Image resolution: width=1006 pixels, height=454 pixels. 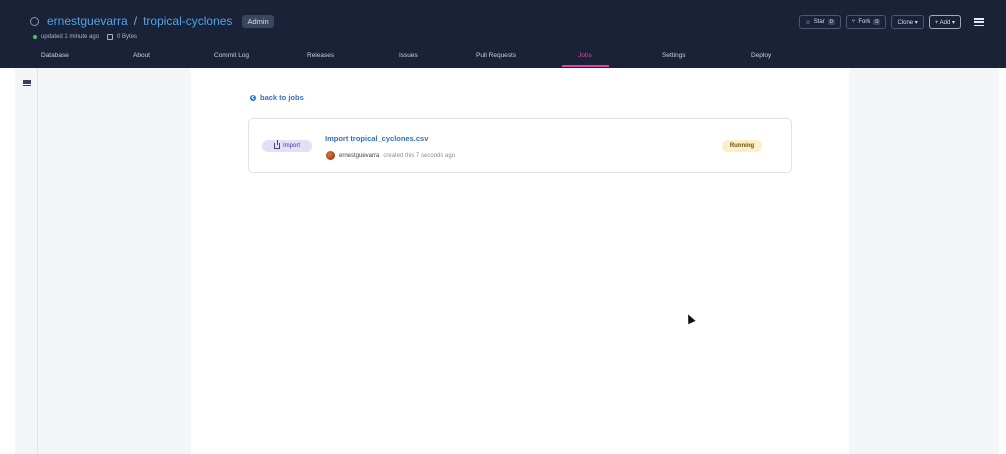 What do you see at coordinates (979, 22) in the screenshot?
I see `menu-icon` at bounding box center [979, 22].